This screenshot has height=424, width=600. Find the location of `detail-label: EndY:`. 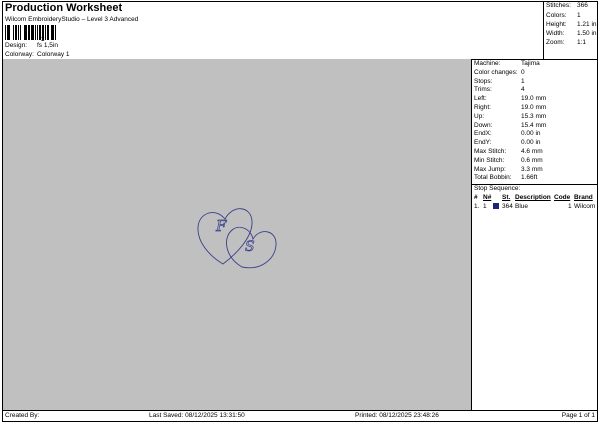

detail-label: EndY: is located at coordinates (483, 143).